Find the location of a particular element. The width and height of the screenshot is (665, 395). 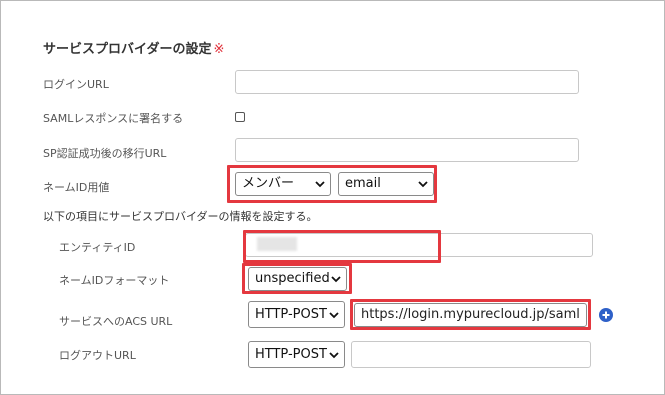

sp-redirect-url-input is located at coordinates (407, 150).